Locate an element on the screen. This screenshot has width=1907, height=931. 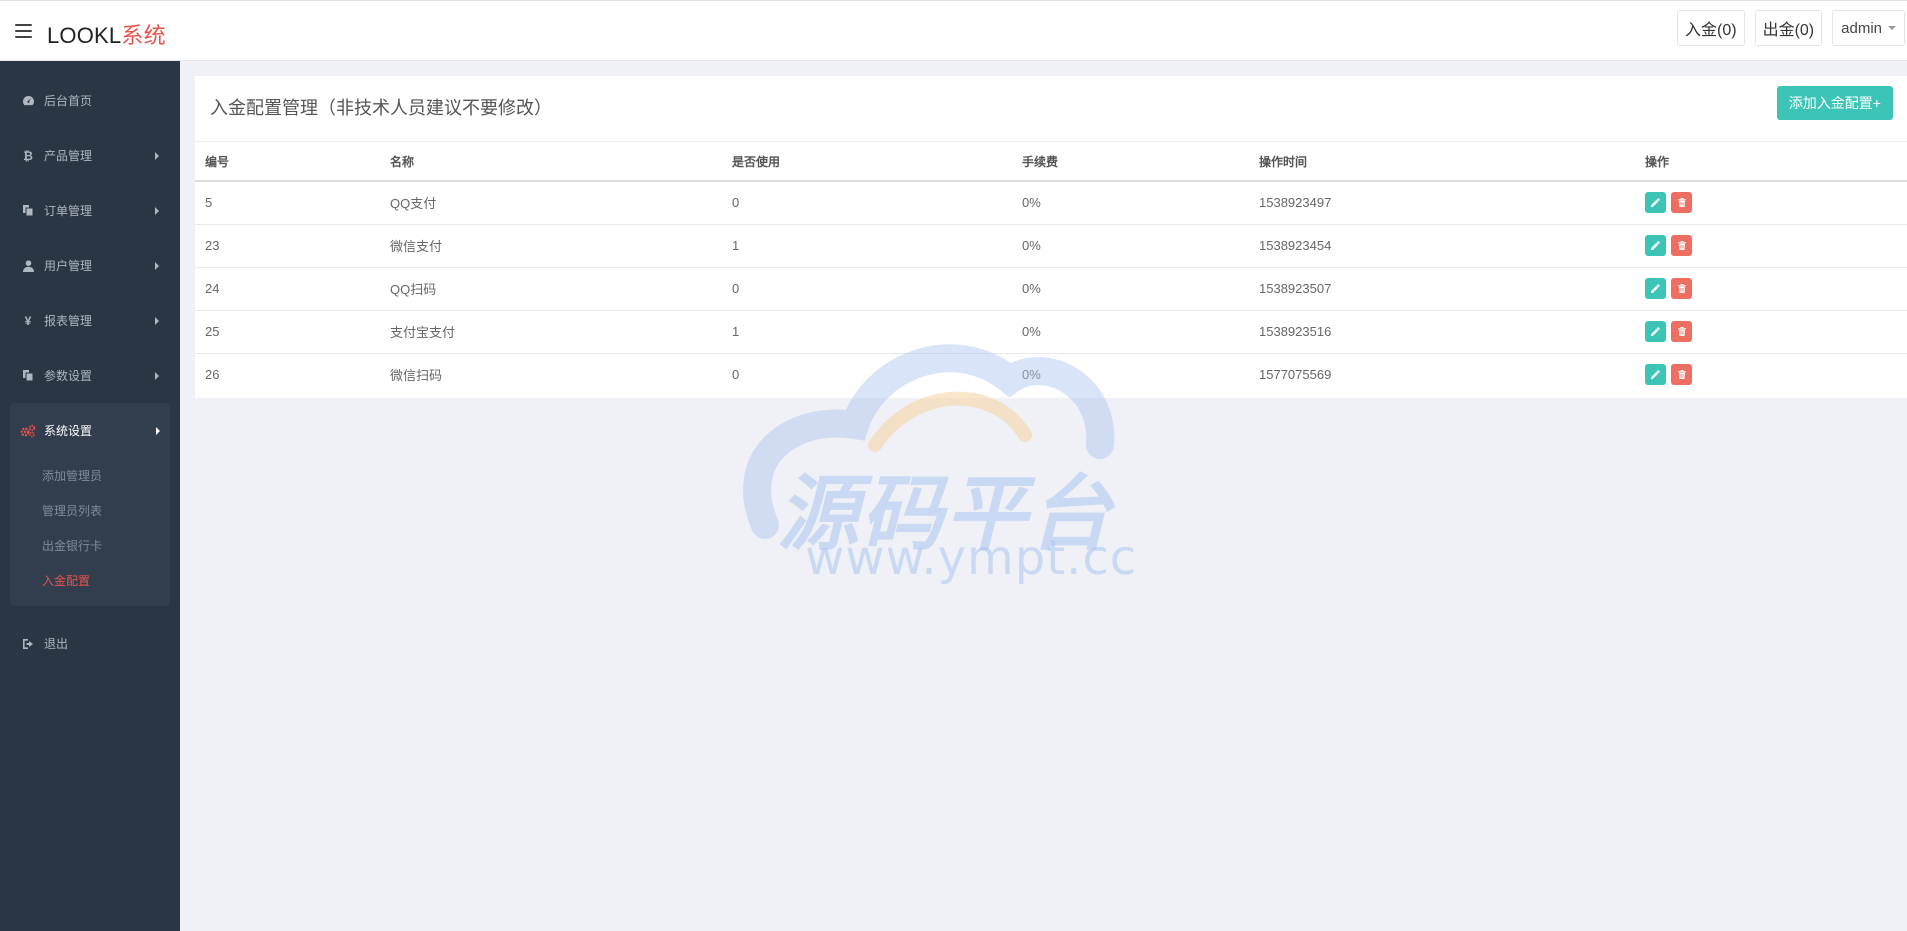
page-title: 入金配置管理（非技术人员建议不要修改） is located at coordinates (381, 108).